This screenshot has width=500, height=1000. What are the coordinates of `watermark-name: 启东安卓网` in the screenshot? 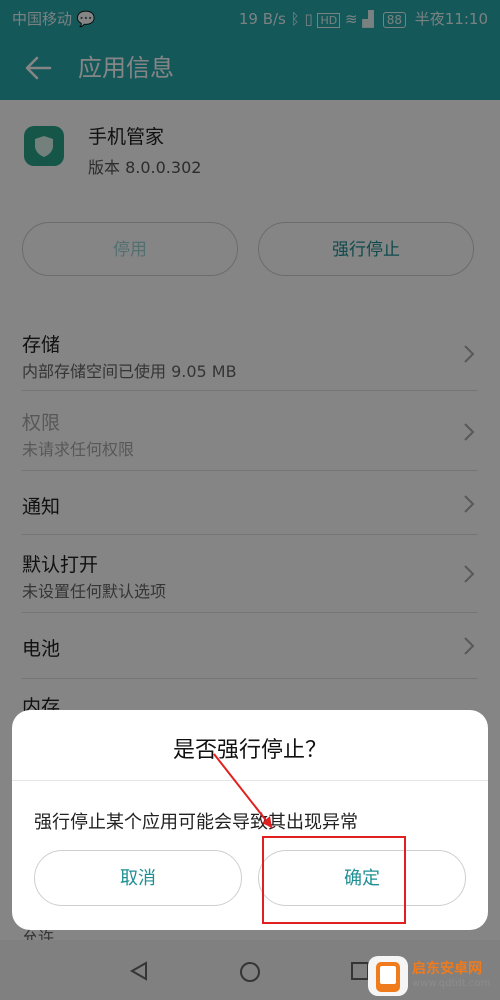 It's located at (447, 969).